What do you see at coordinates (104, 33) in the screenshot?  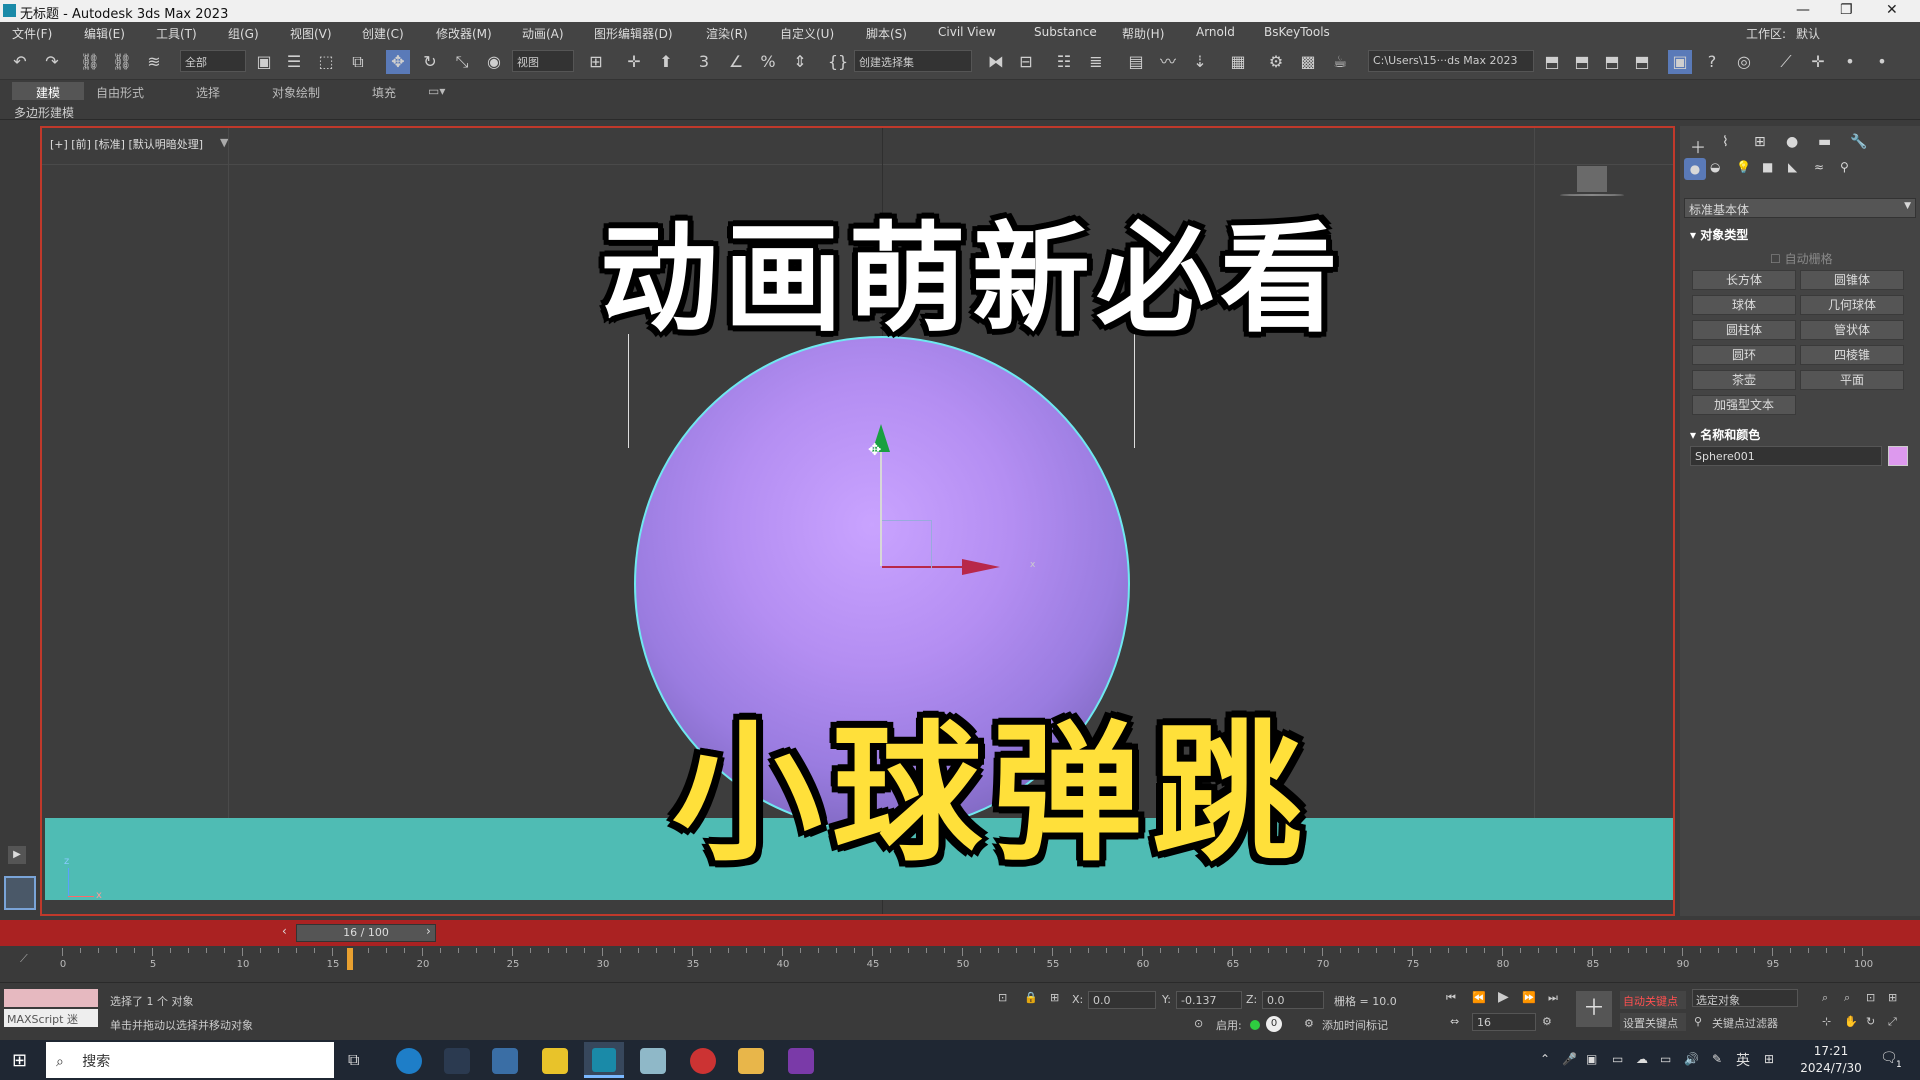 I see `menu-edit: 编辑(E)` at bounding box center [104, 33].